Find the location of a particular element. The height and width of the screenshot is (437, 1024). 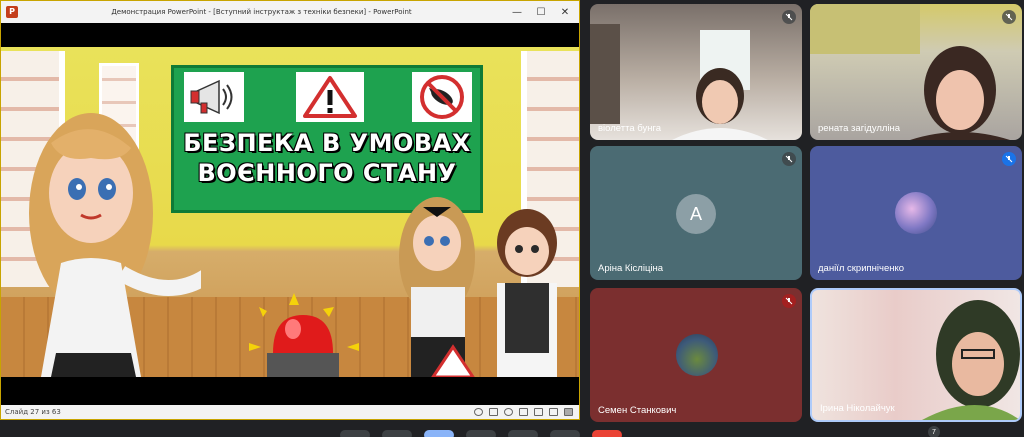

normal-view-icon is located at coordinates (523, 412).